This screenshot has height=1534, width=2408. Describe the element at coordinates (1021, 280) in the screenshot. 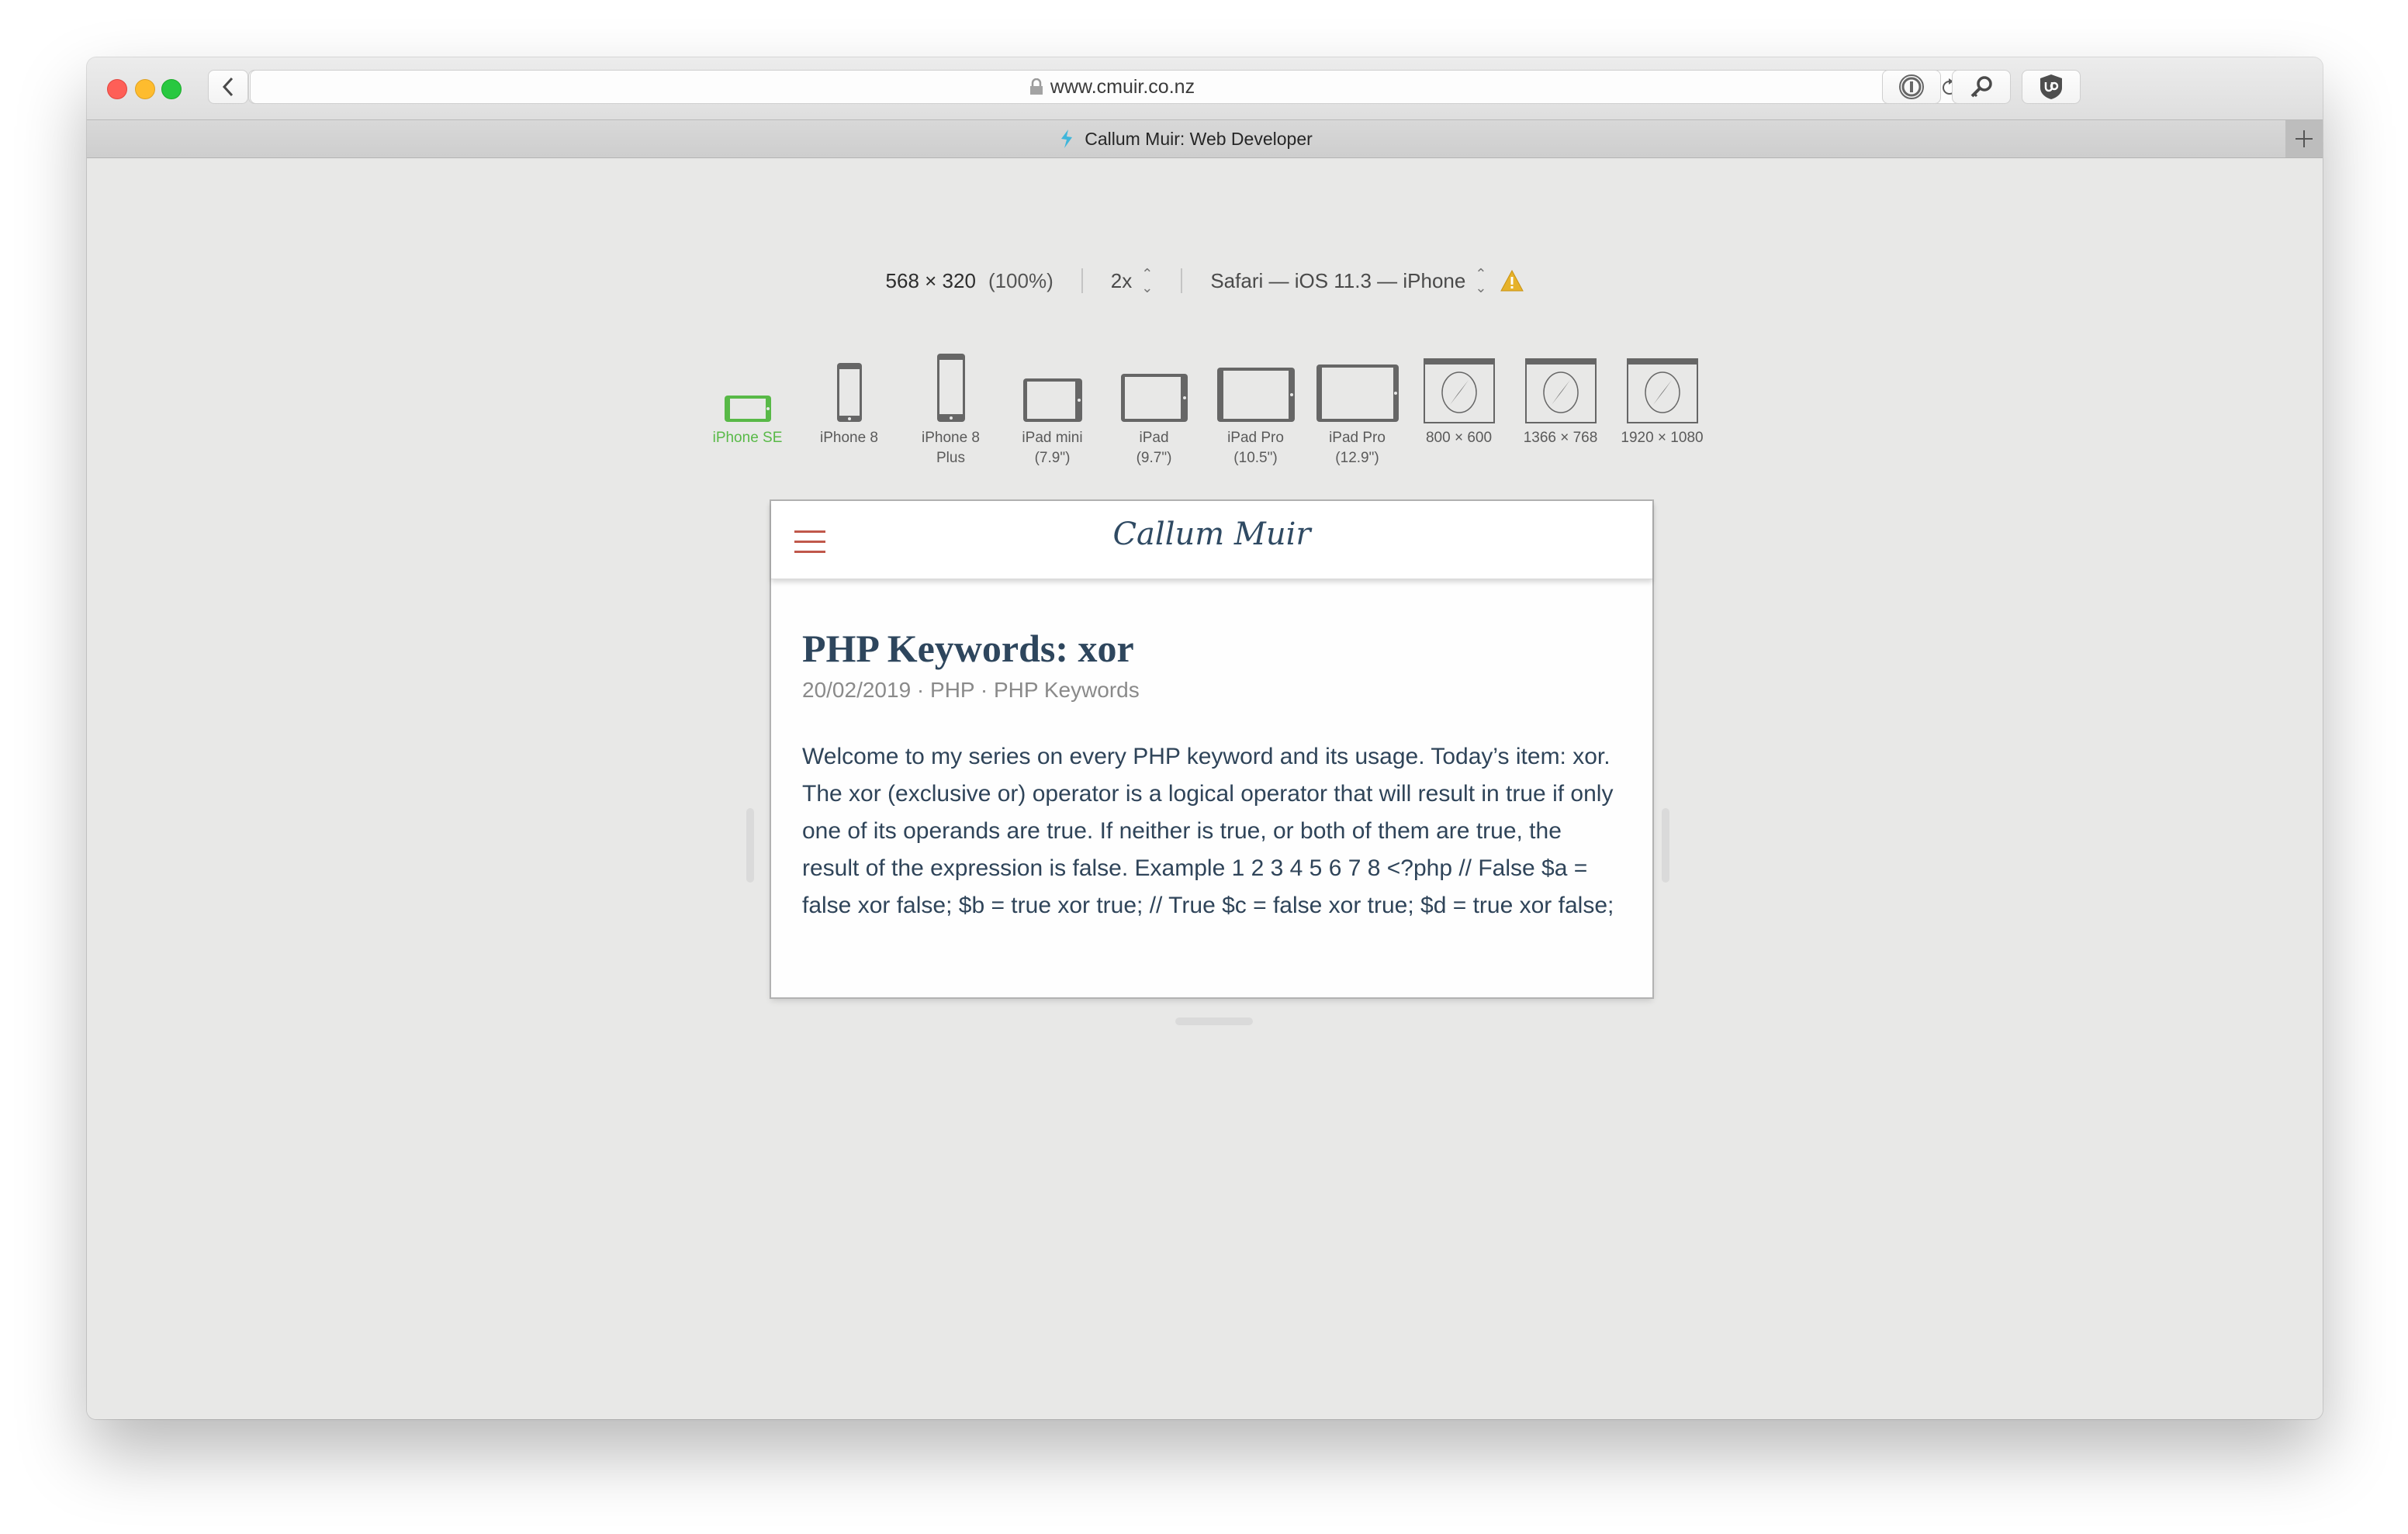

I see `viewport-zoom: (100%)` at that location.